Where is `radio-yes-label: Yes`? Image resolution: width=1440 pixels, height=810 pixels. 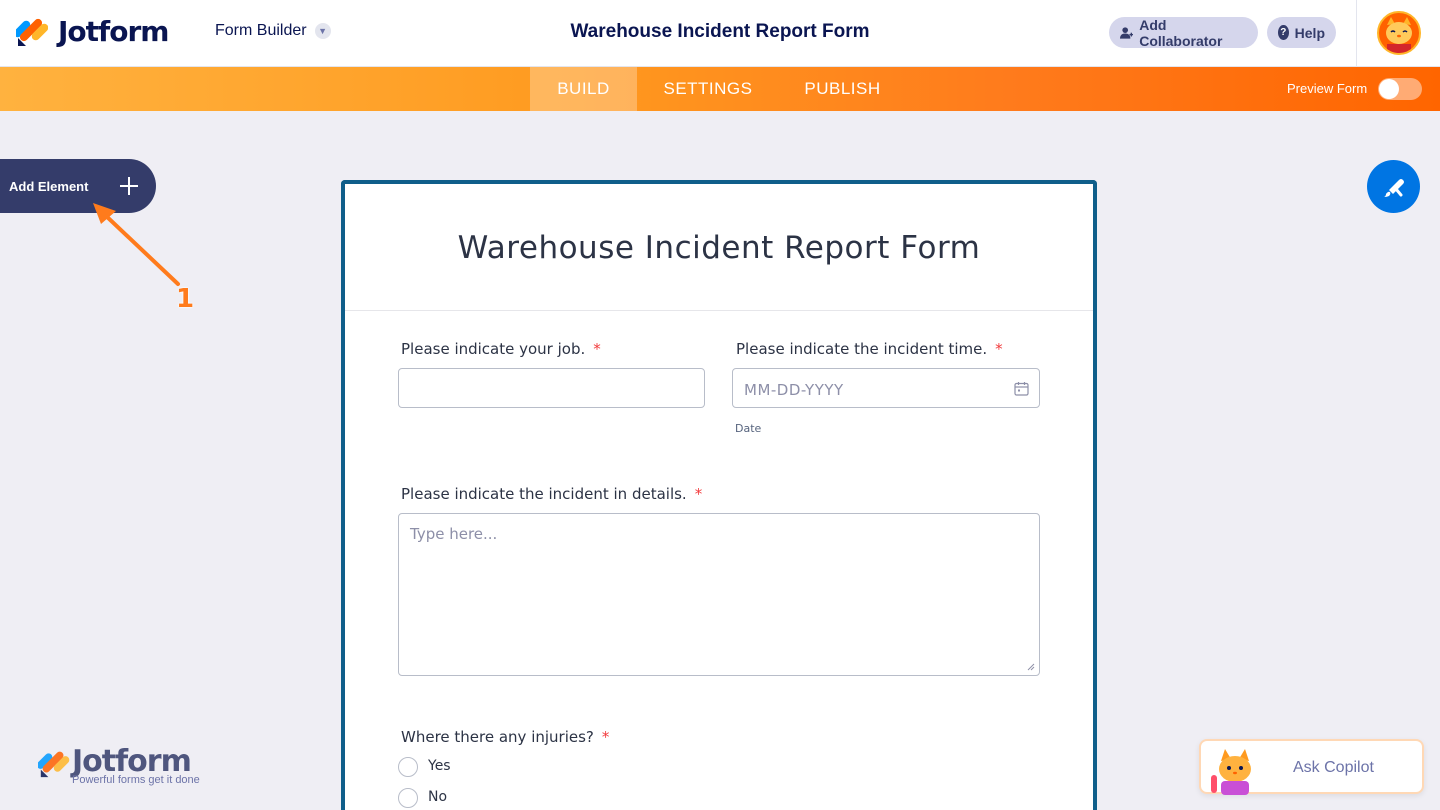
radio-yes-label: Yes is located at coordinates (439, 766).